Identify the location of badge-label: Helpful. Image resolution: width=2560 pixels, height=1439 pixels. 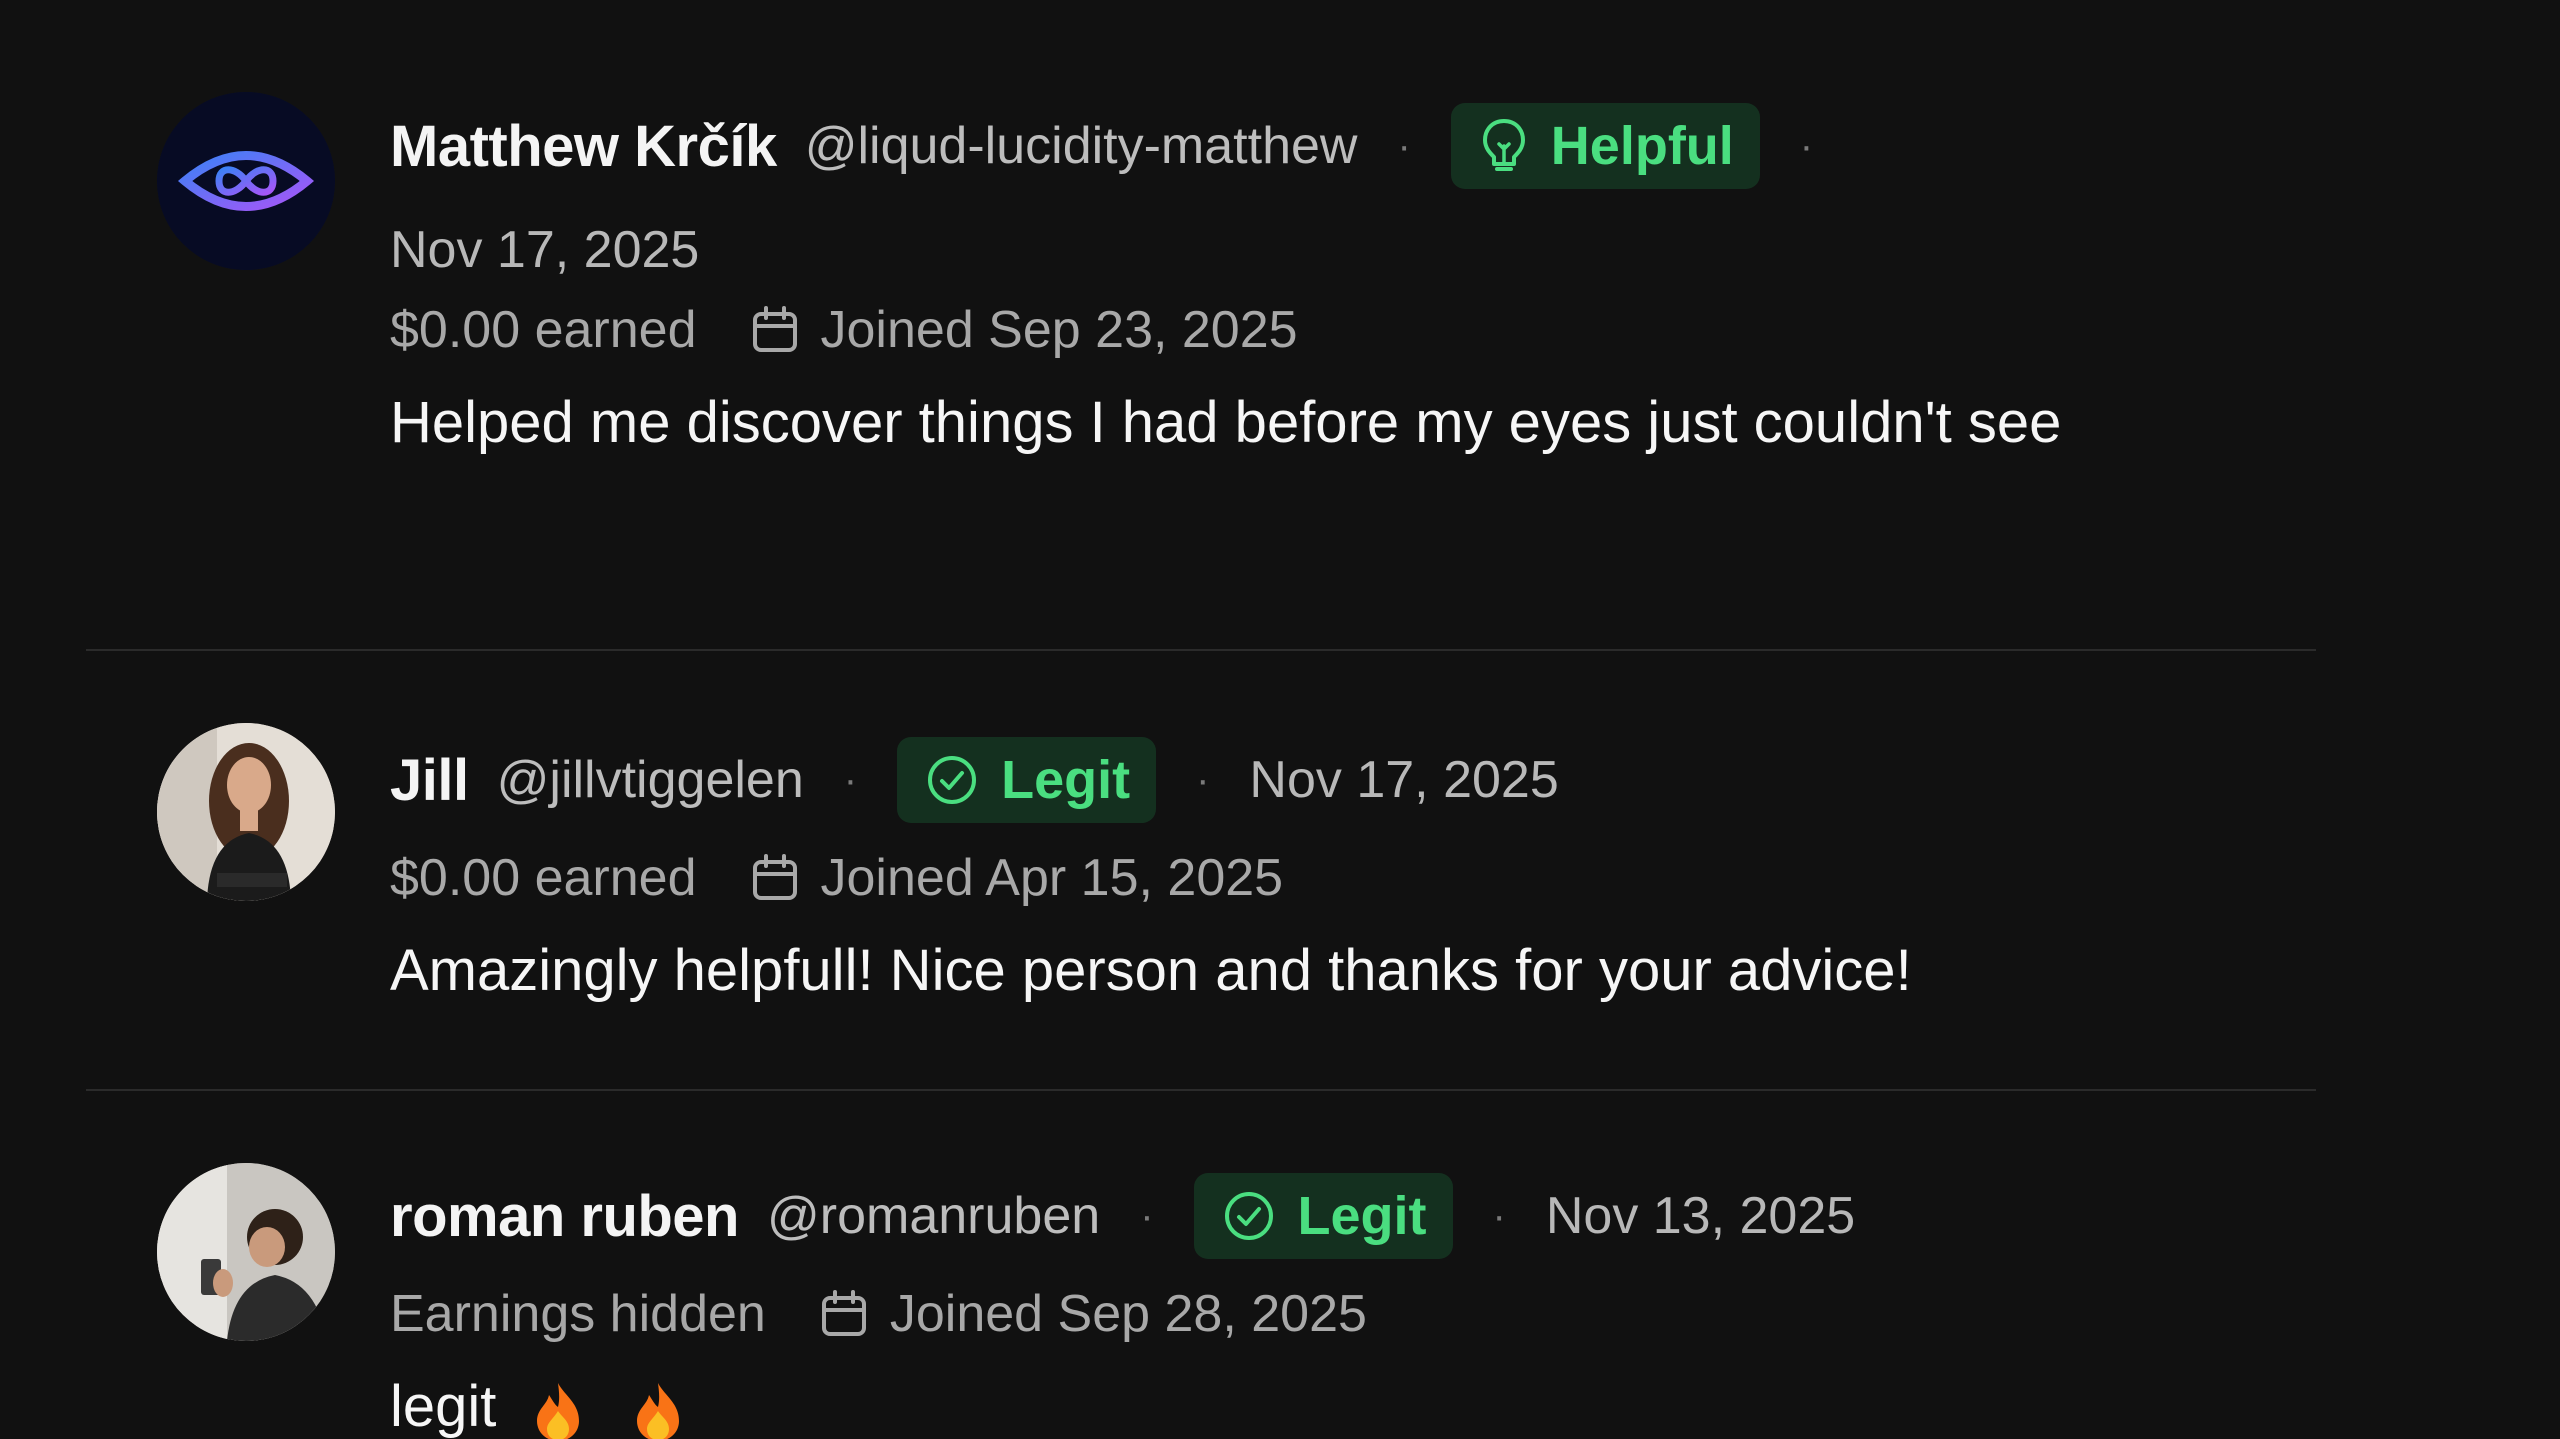
(1642, 146).